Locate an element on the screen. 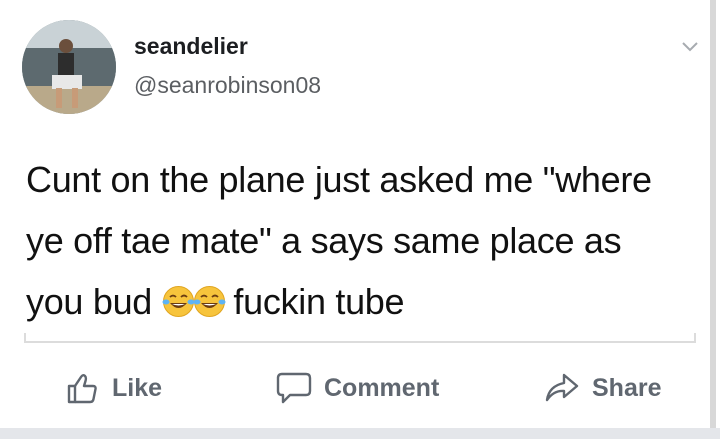  username: seandelier is located at coordinates (191, 46).